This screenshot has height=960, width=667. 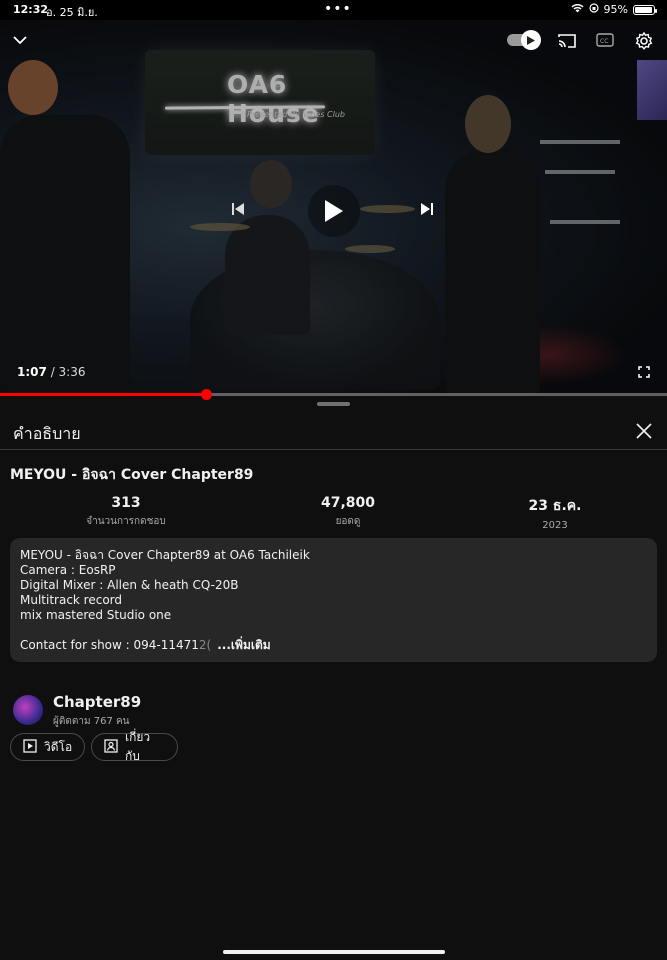 I want to click on videos-button-label: วิดีโอ, so click(x=58, y=746).